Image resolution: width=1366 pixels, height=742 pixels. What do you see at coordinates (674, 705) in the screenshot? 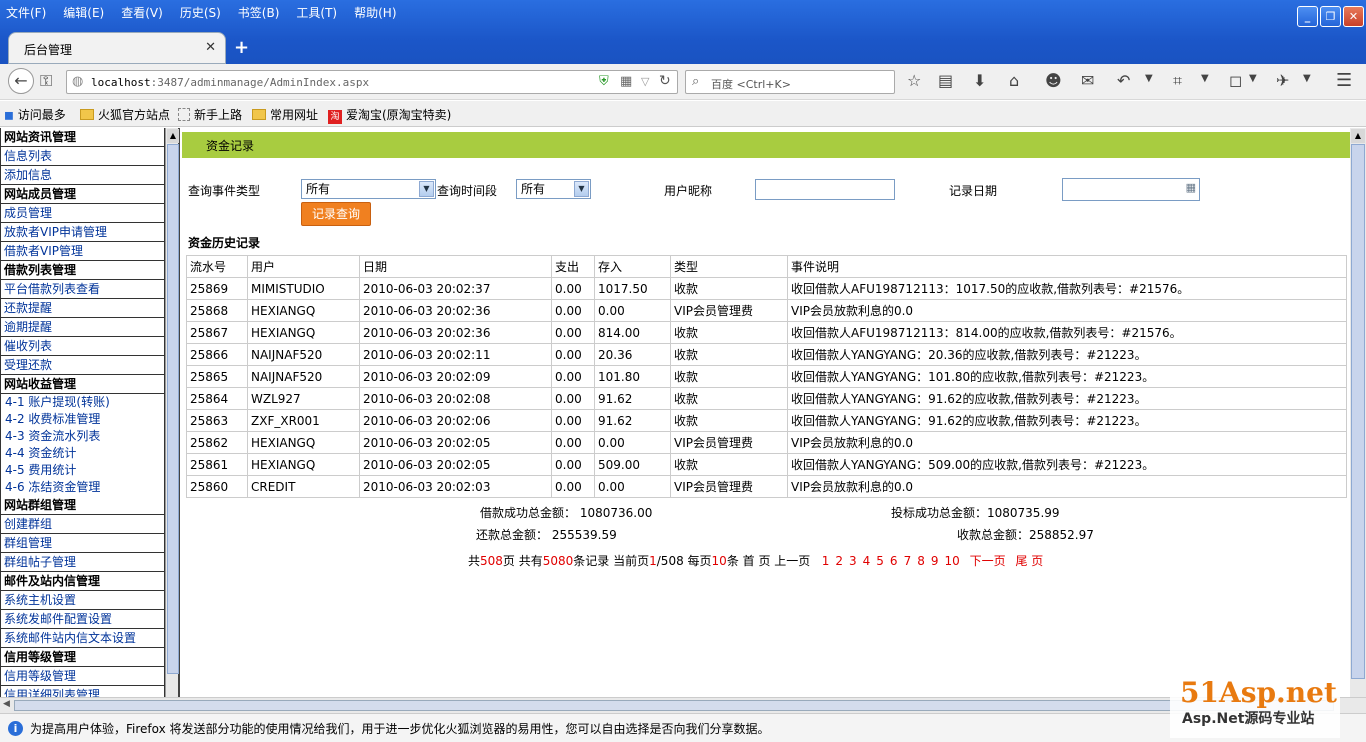
I see `horizontal-scroll-thumb` at bounding box center [674, 705].